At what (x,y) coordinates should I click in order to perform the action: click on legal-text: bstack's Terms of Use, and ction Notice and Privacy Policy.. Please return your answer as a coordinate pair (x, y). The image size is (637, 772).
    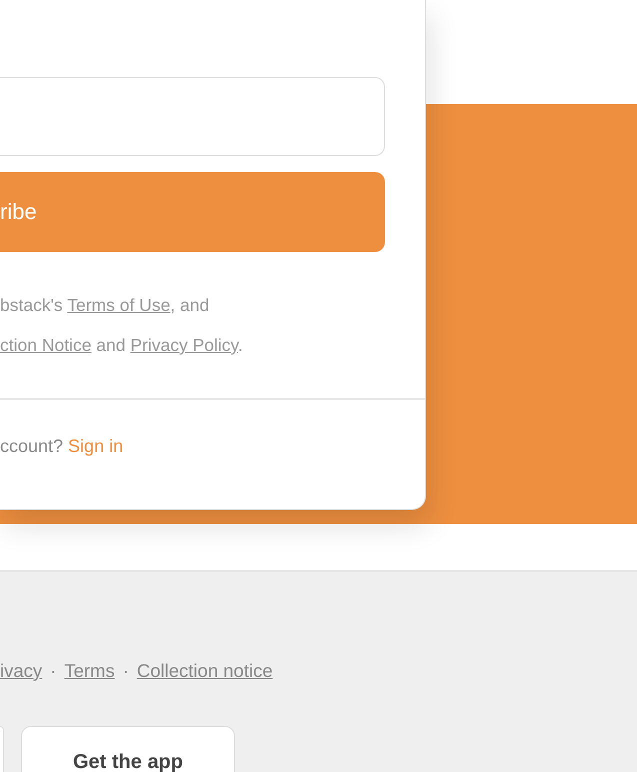
    Looking at the image, I should click on (121, 325).